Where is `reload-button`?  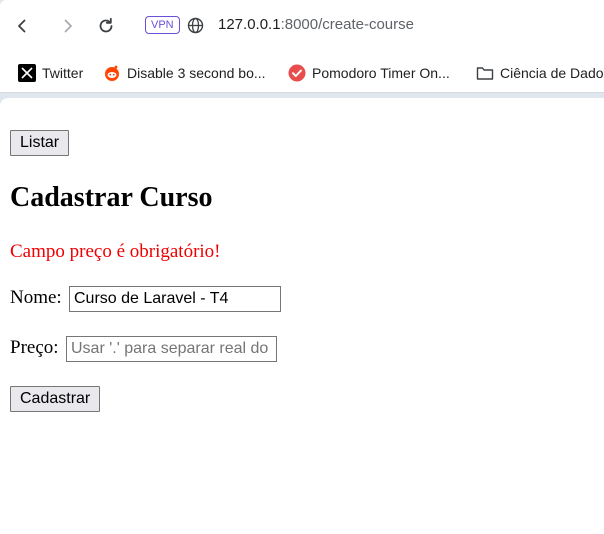 reload-button is located at coordinates (106, 26).